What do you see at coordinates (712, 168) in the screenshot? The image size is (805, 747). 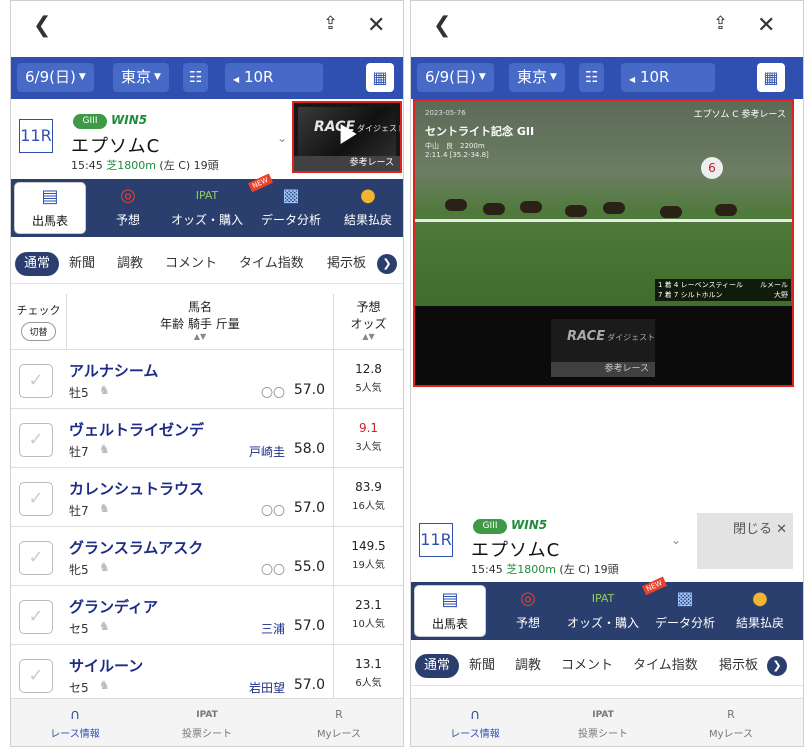 I see `furlong-marker: 6` at bounding box center [712, 168].